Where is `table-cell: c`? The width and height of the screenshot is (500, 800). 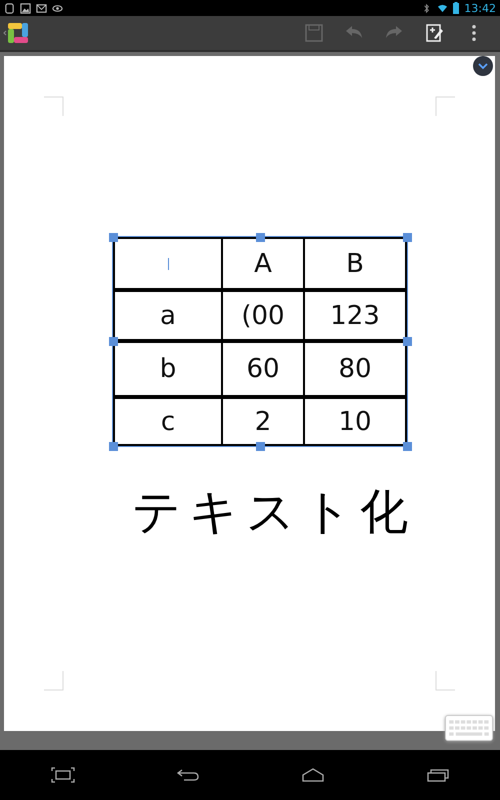 table-cell: c is located at coordinates (168, 421).